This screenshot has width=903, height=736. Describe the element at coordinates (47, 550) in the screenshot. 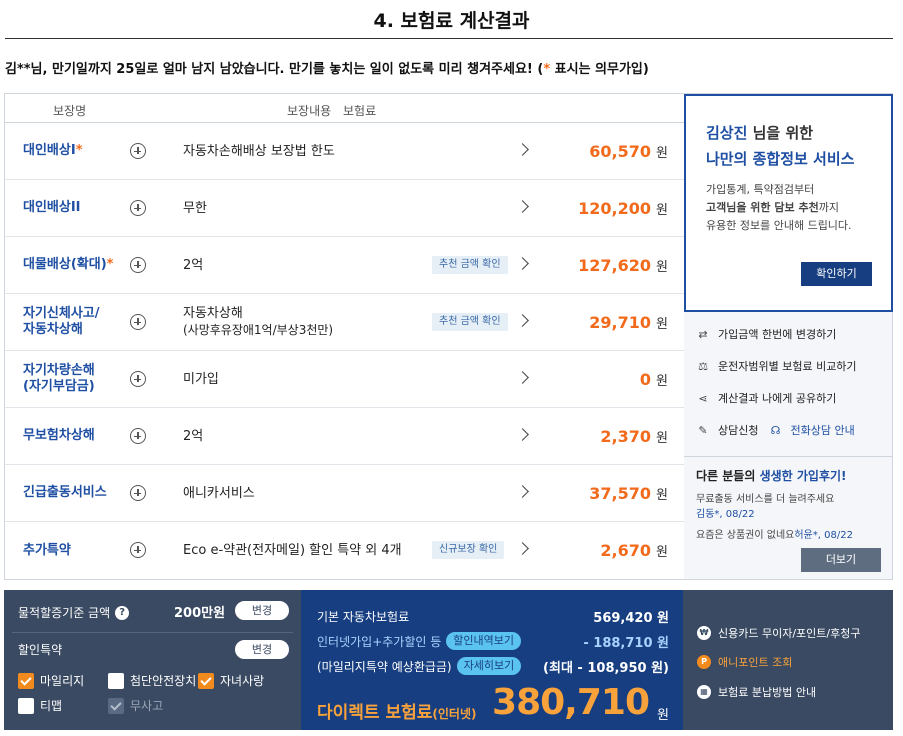

I see `coverage-name: 추가특약` at that location.